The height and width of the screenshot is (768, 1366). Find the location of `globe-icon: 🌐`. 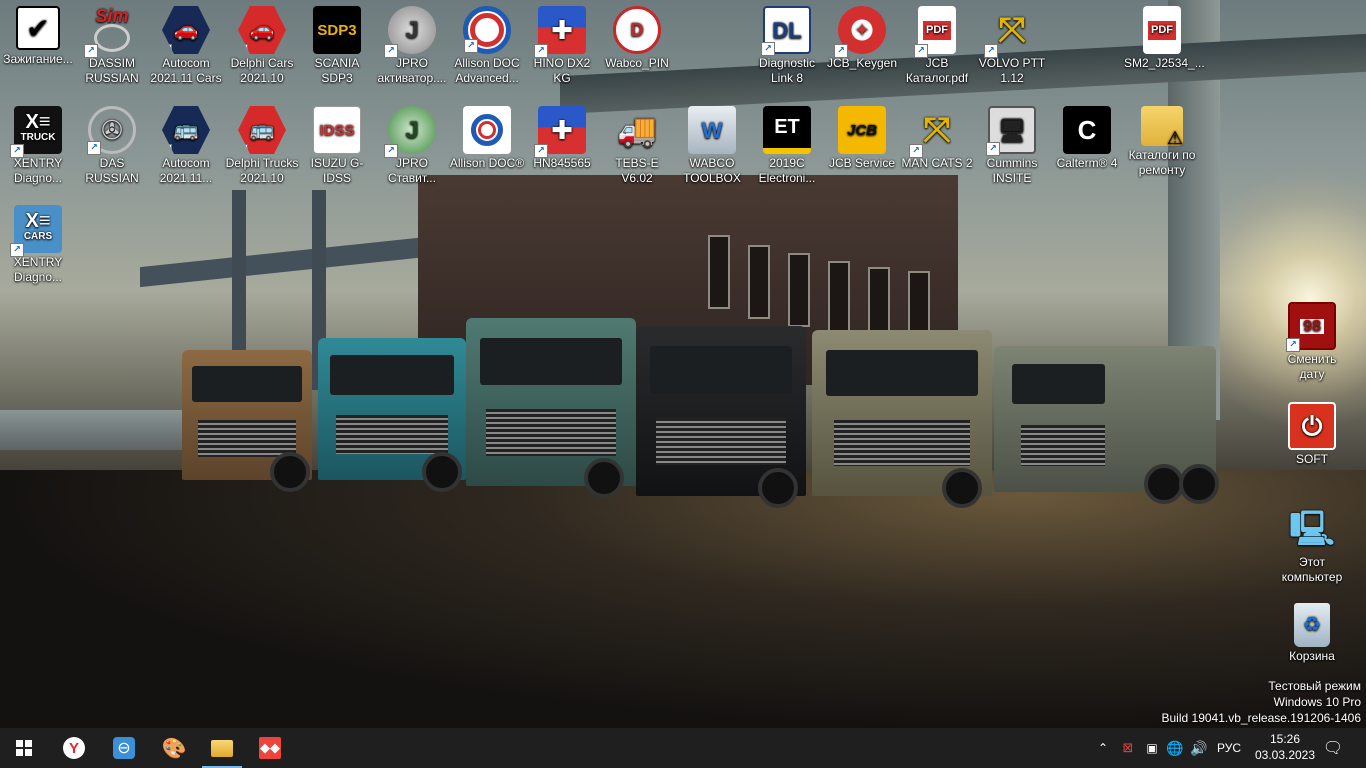

globe-icon: 🌐 is located at coordinates (1175, 747).